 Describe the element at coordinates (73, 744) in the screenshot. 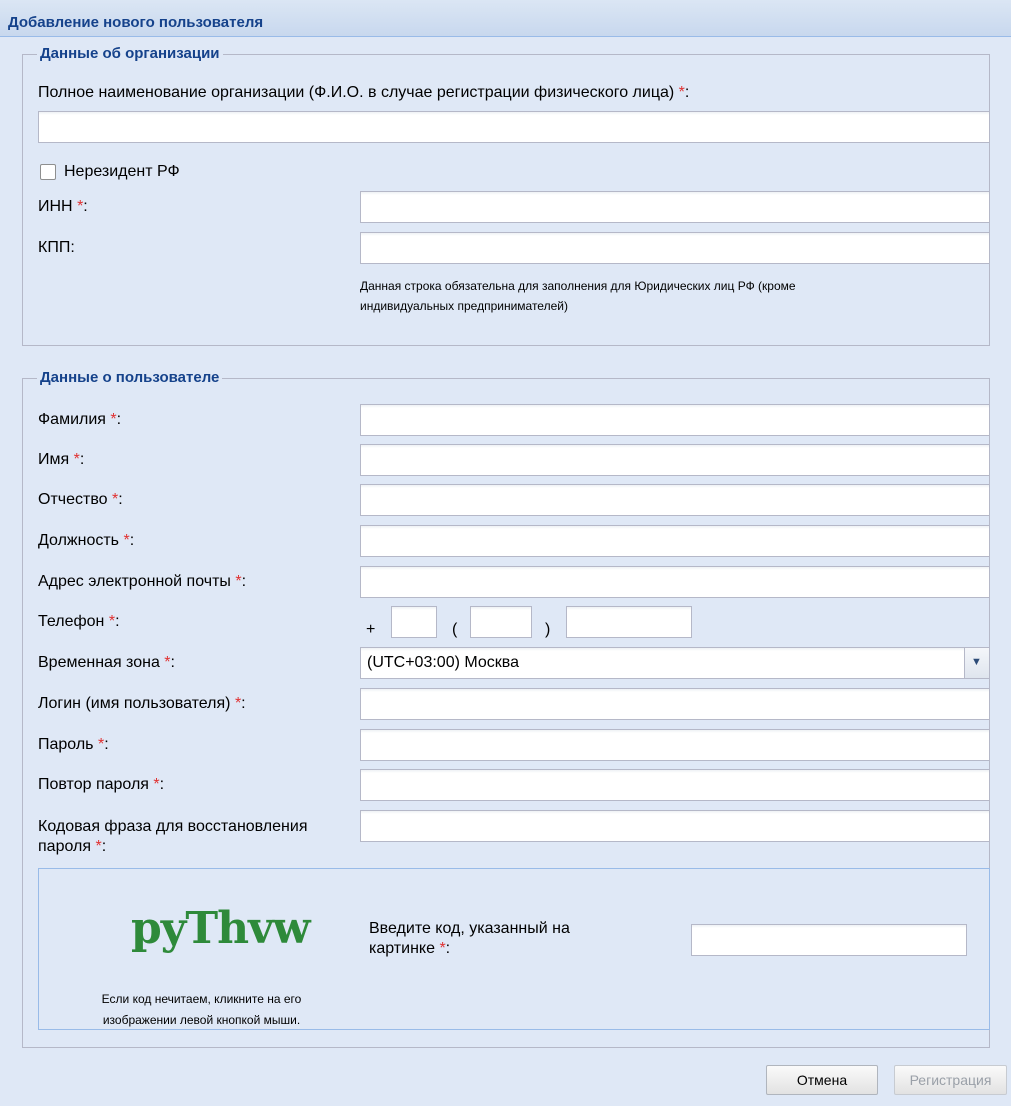

I see `password-label: Пароль *:` at that location.